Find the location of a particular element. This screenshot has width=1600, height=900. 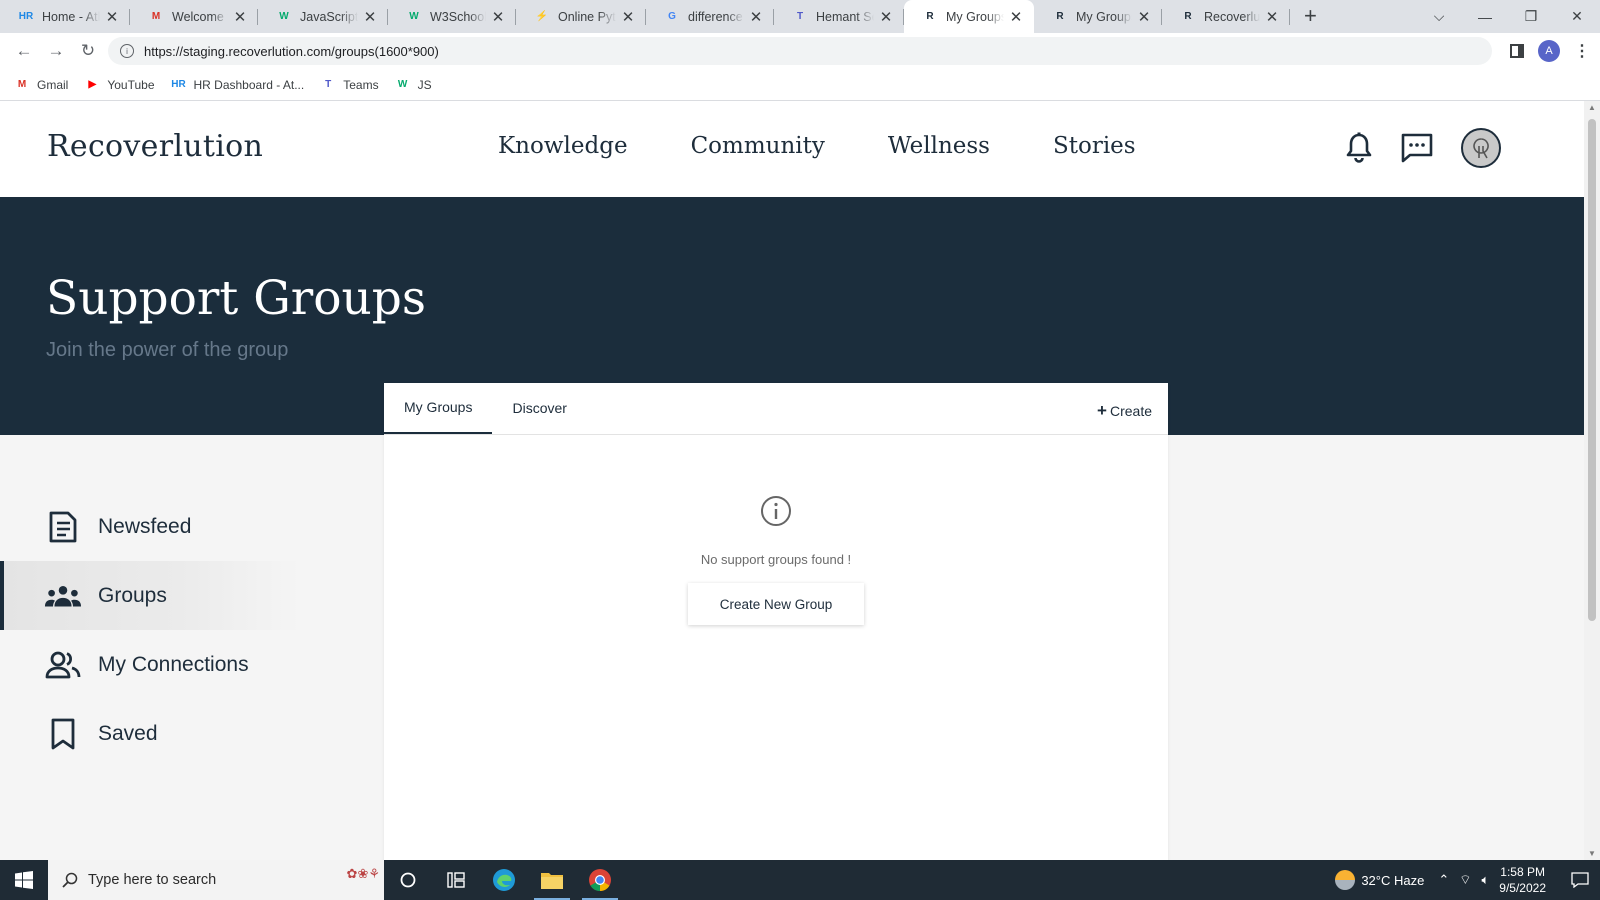

restore-button: ❐ is located at coordinates (1531, 16).